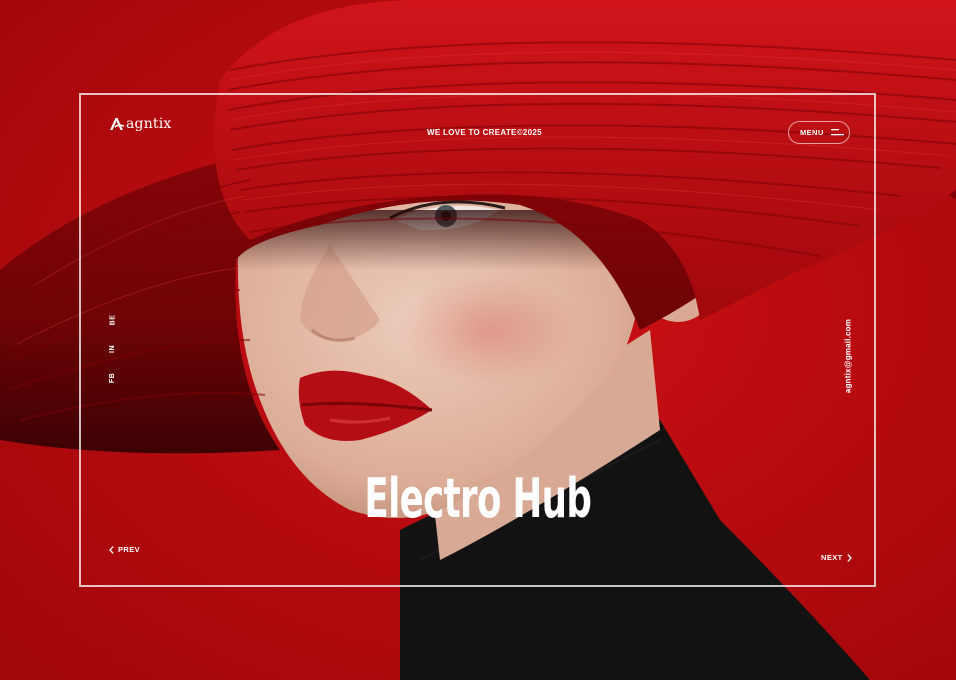 The width and height of the screenshot is (956, 680). Describe the element at coordinates (849, 557) in the screenshot. I see `chevron-right-icon` at that location.